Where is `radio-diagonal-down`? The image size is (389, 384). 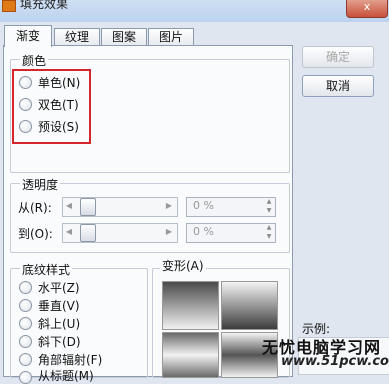
radio-diagonal-down is located at coordinates (25, 341).